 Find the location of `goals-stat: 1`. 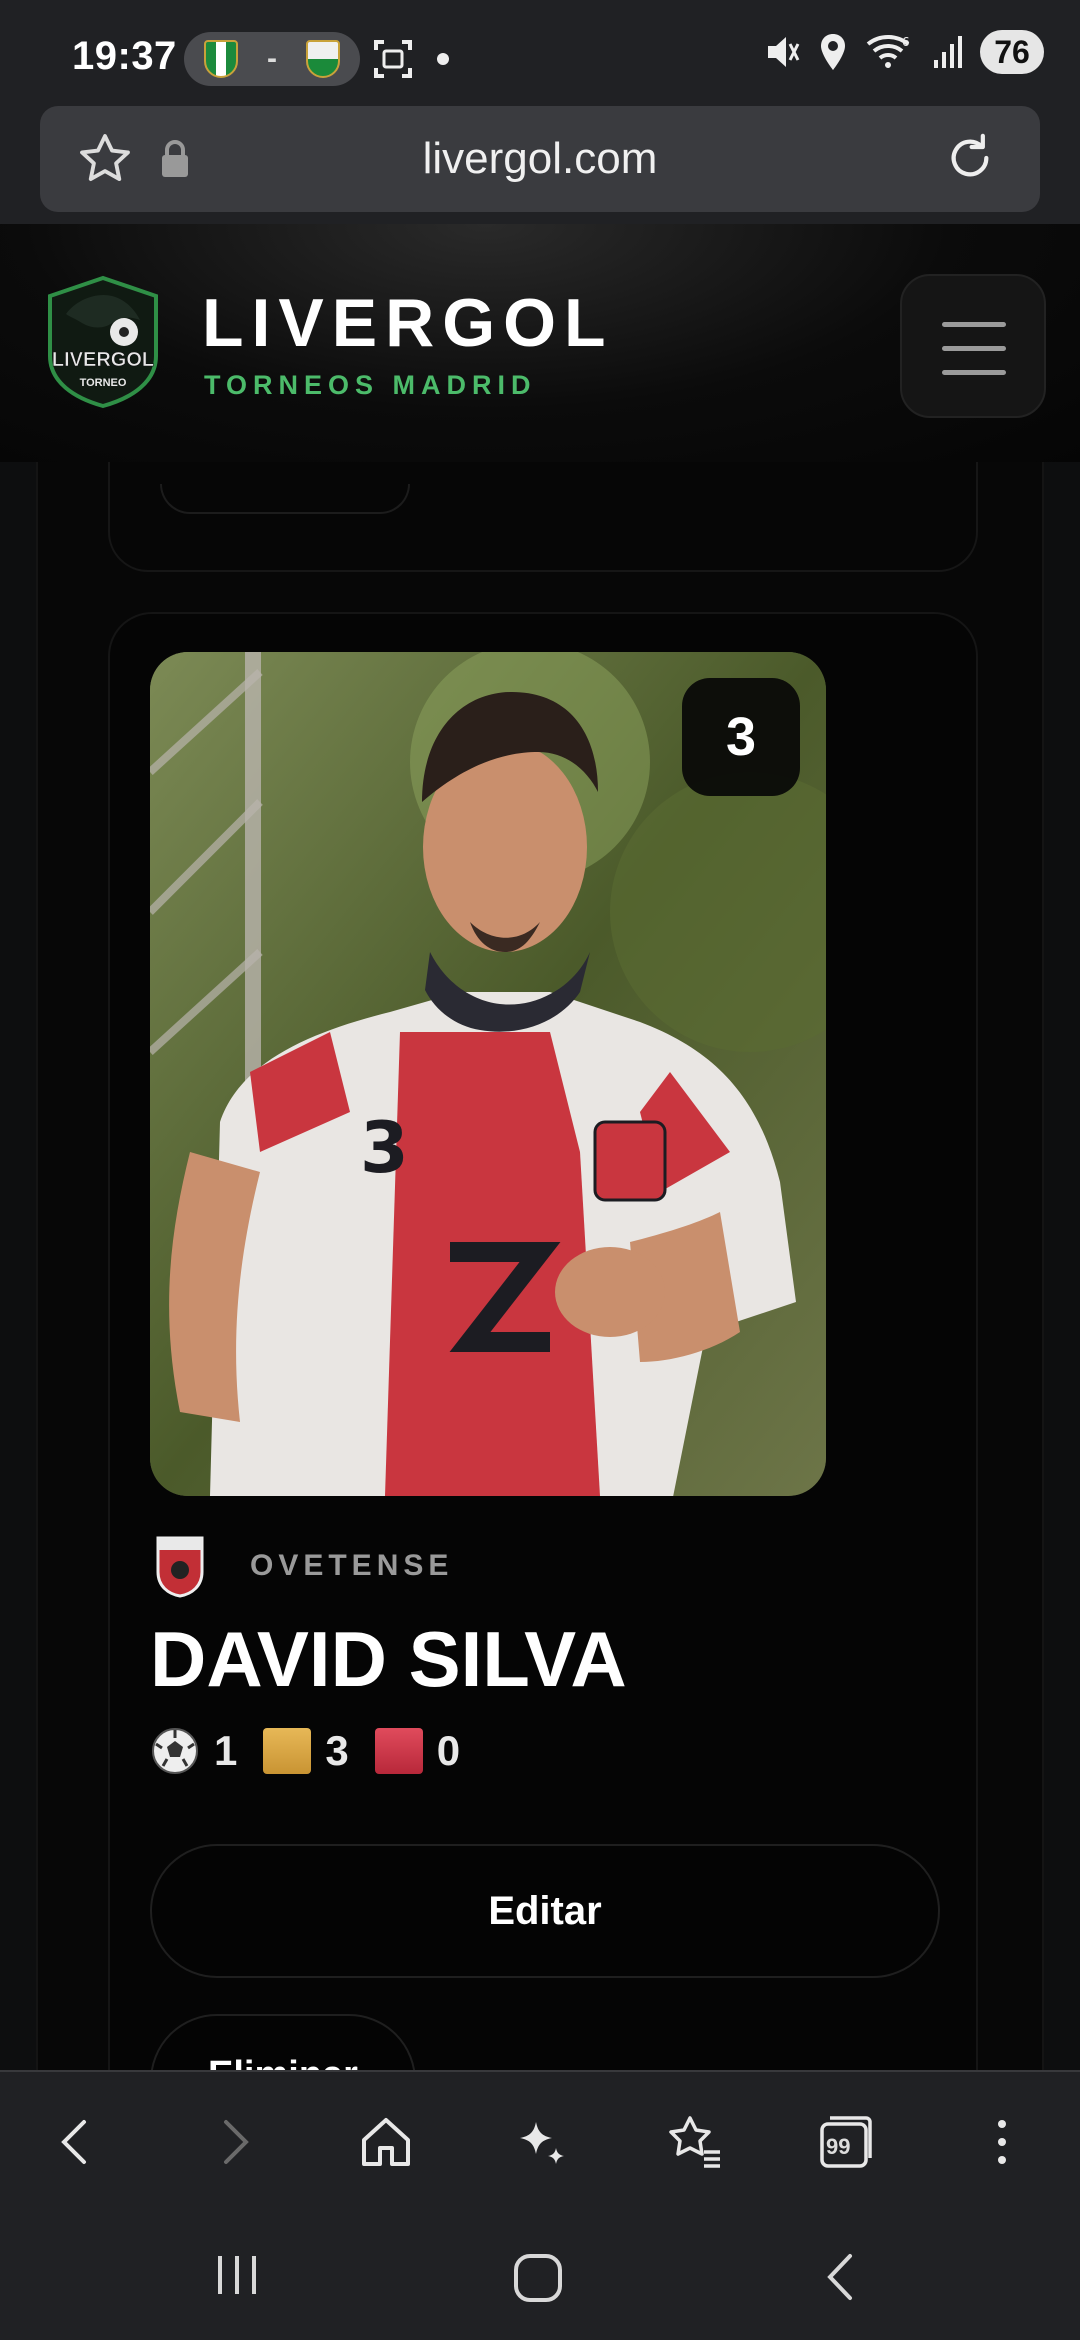

goals-stat: 1 is located at coordinates (193, 1751).